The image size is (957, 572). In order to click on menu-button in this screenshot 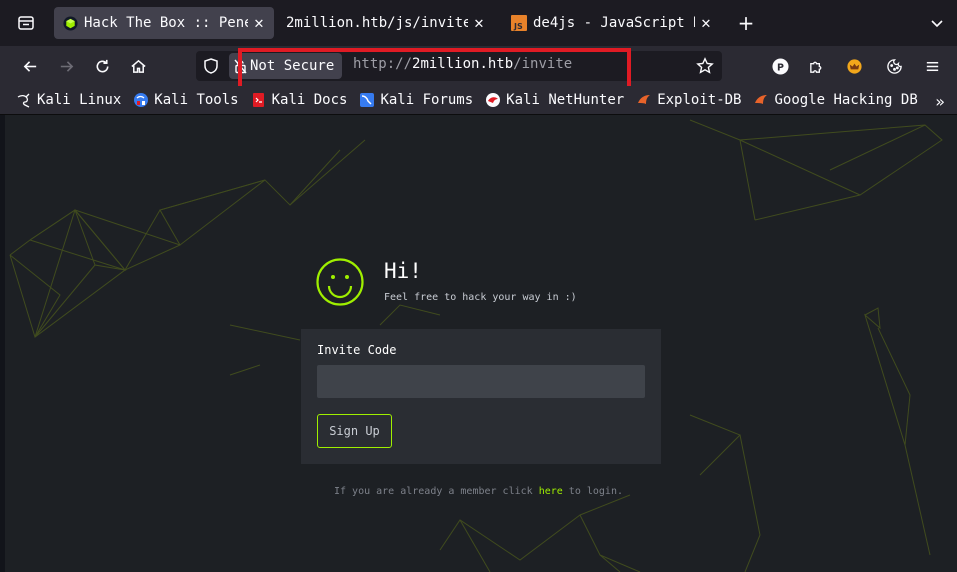, I will do `click(932, 66)`.